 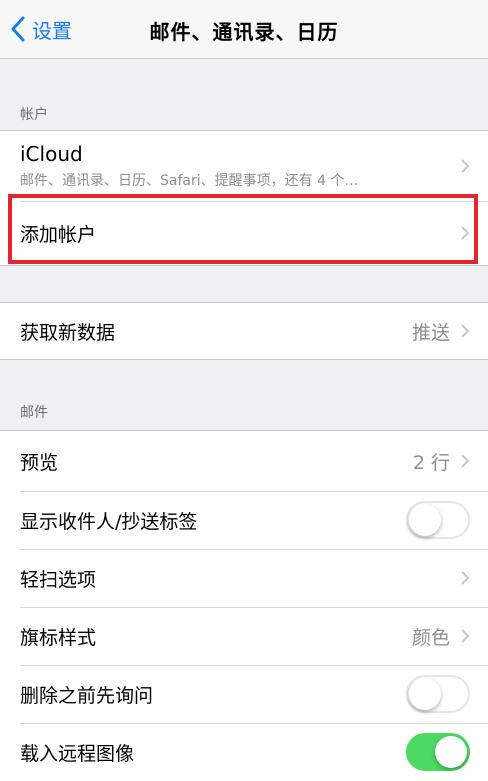 What do you see at coordinates (109, 521) in the screenshot?
I see `show-to-cc-label: 显示收件人/抄送标签` at bounding box center [109, 521].